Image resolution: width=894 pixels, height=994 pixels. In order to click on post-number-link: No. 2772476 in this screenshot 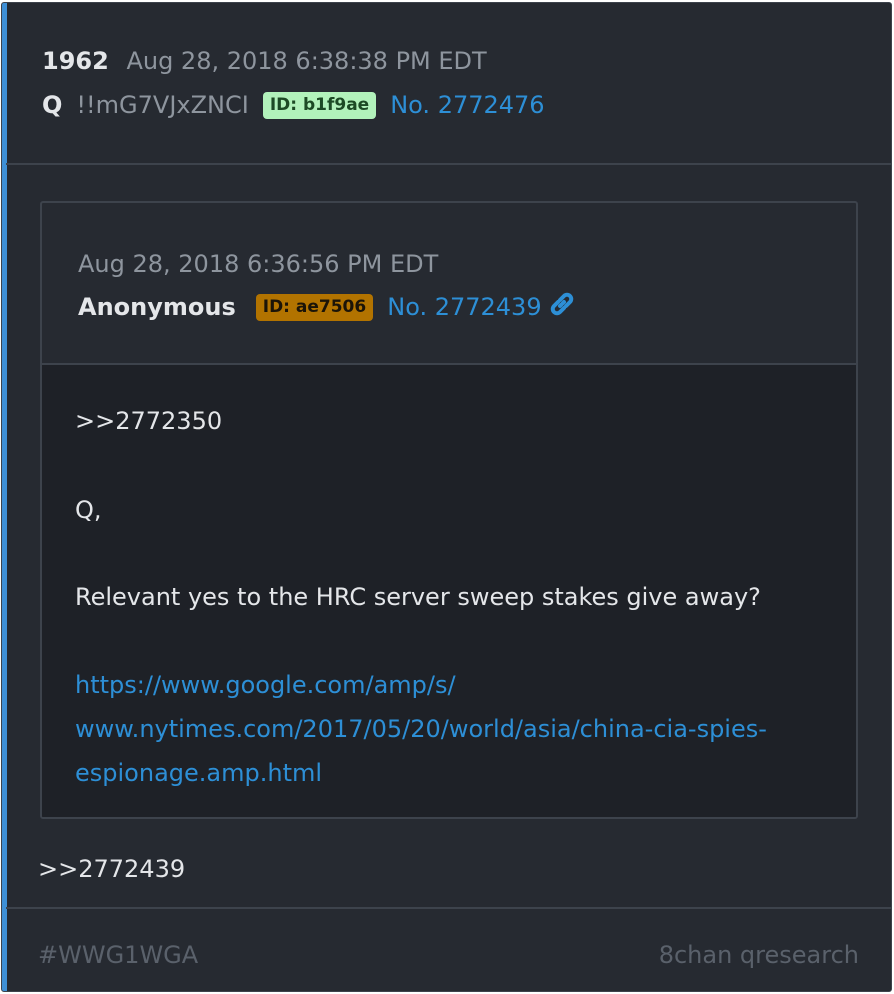, I will do `click(467, 105)`.